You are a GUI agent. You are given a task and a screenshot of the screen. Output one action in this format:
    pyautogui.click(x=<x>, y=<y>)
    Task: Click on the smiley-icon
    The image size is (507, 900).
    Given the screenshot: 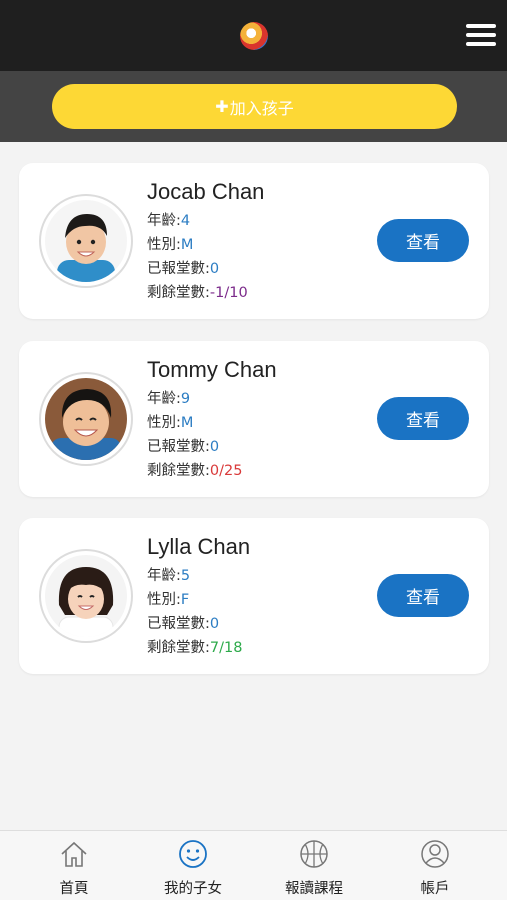 What is the action you would take?
    pyautogui.click(x=193, y=854)
    